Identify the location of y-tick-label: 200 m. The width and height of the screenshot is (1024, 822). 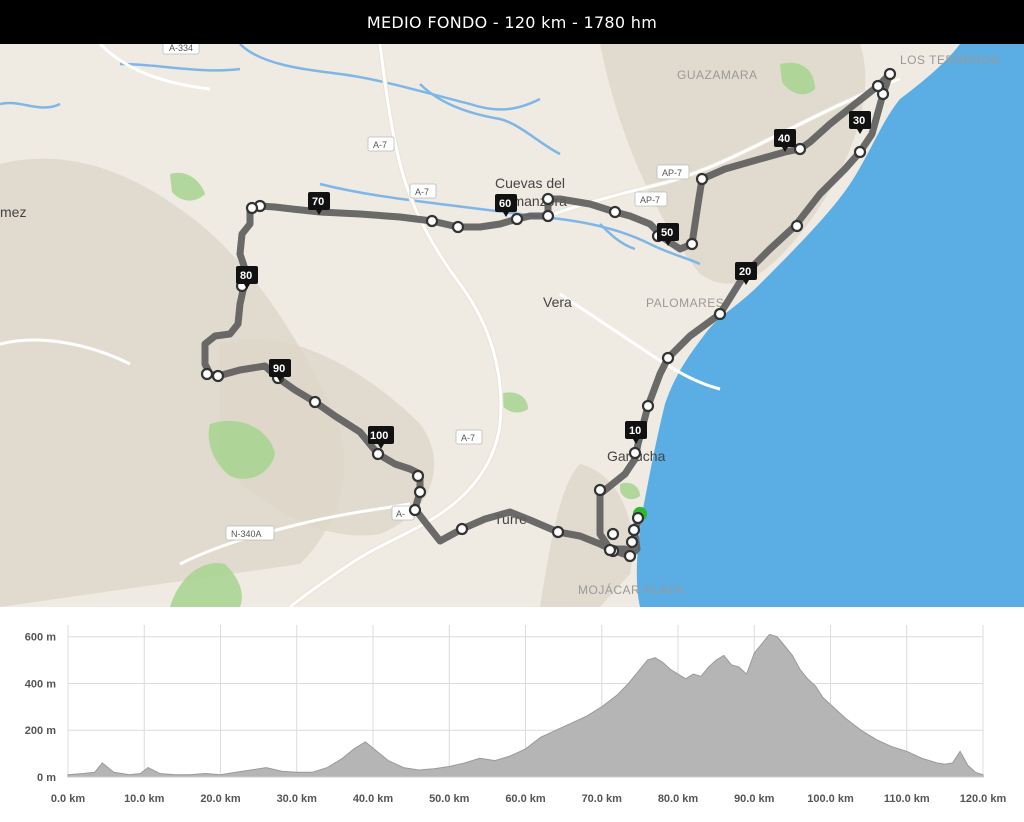
(40, 731).